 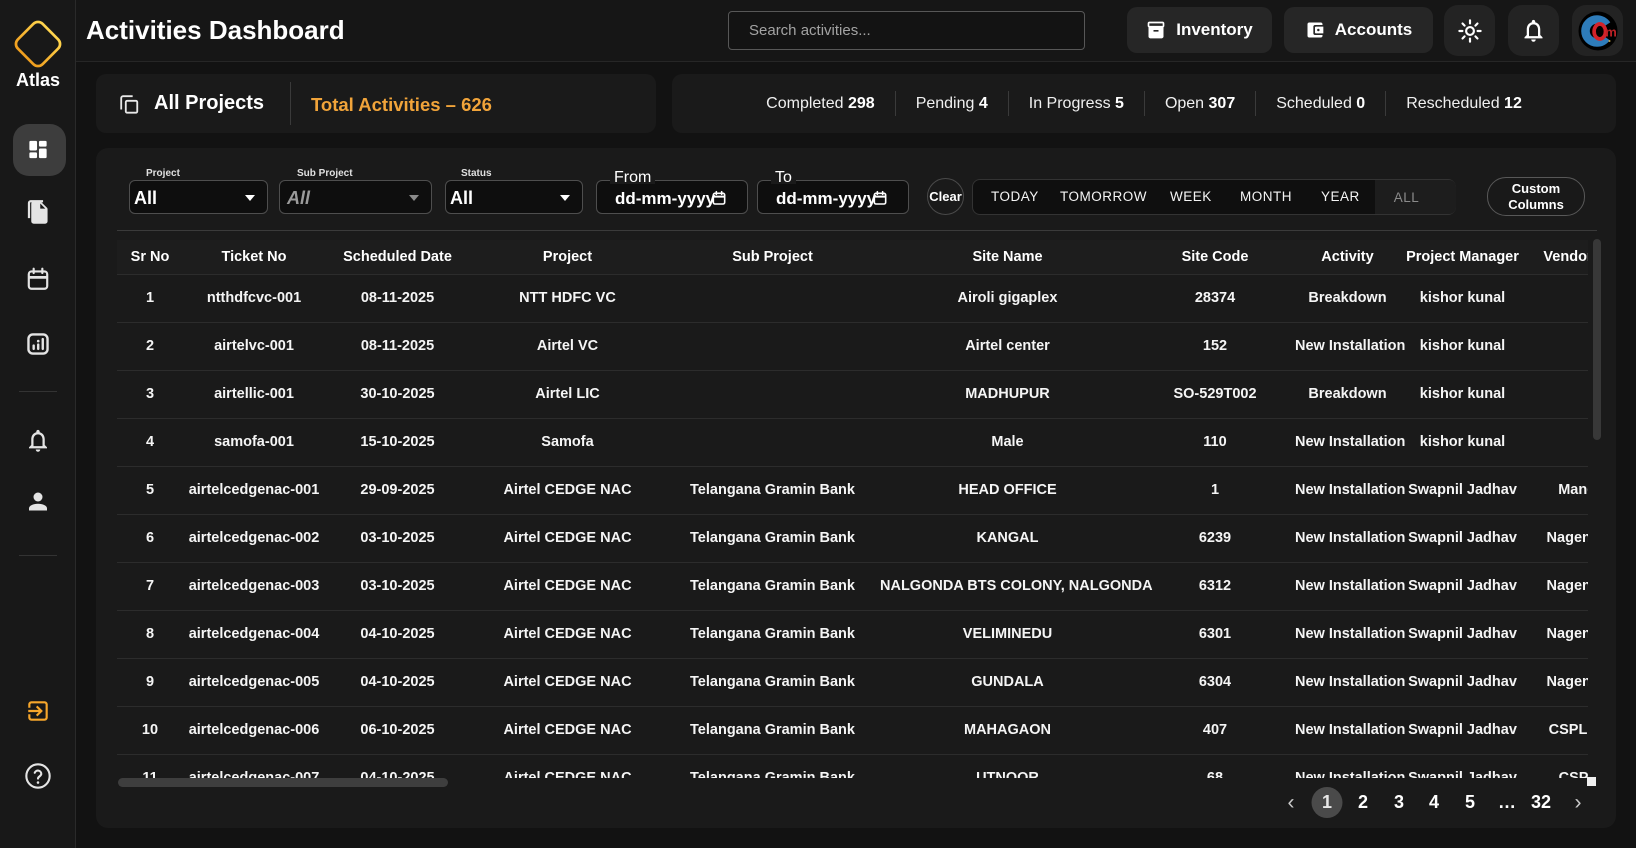 I want to click on svg-text: m, so click(x=1611, y=31).